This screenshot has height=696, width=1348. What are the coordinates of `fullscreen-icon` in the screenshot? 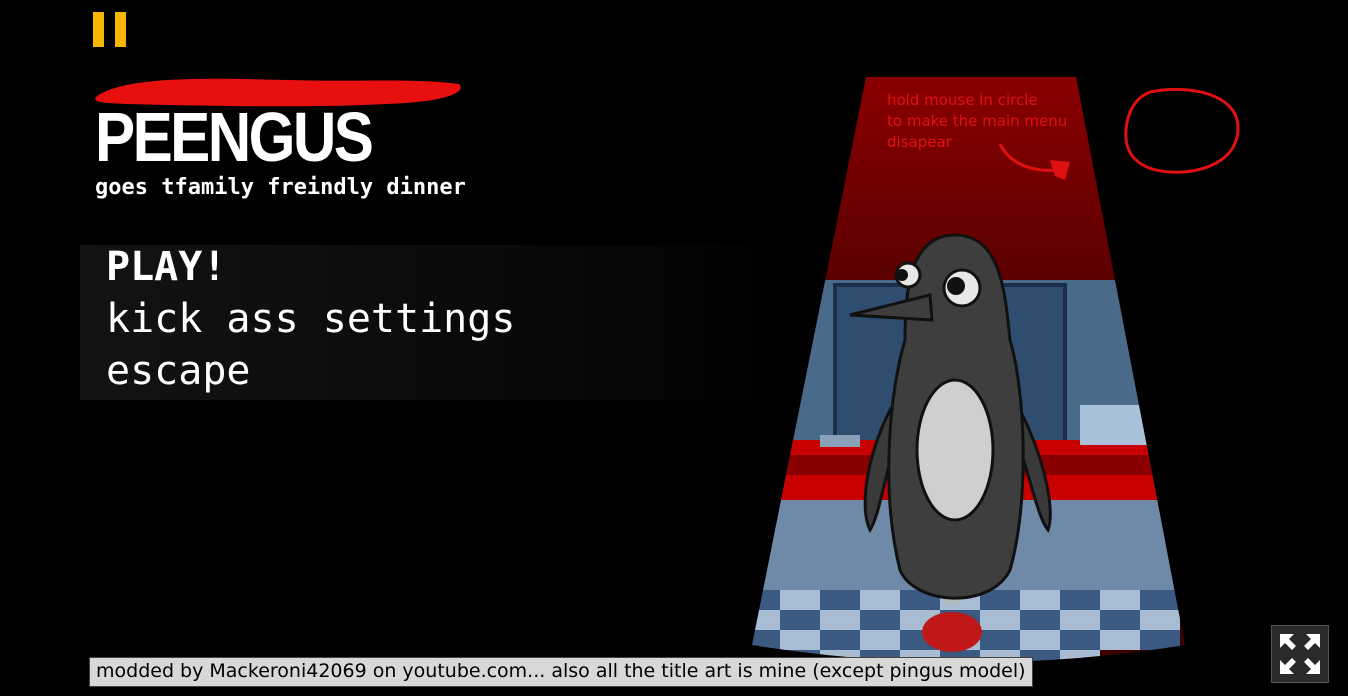 It's located at (1300, 654).